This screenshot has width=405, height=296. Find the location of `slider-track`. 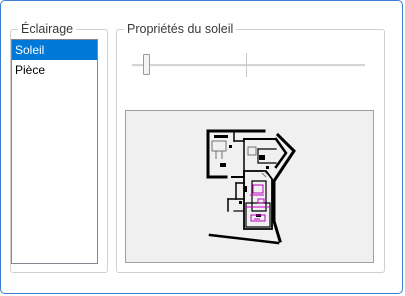

slider-track is located at coordinates (248, 65).